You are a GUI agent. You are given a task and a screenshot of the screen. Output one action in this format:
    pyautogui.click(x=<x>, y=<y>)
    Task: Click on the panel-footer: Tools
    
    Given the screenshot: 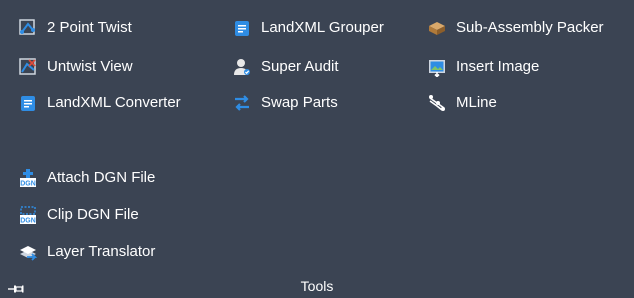 What is the action you would take?
    pyautogui.click(x=317, y=285)
    